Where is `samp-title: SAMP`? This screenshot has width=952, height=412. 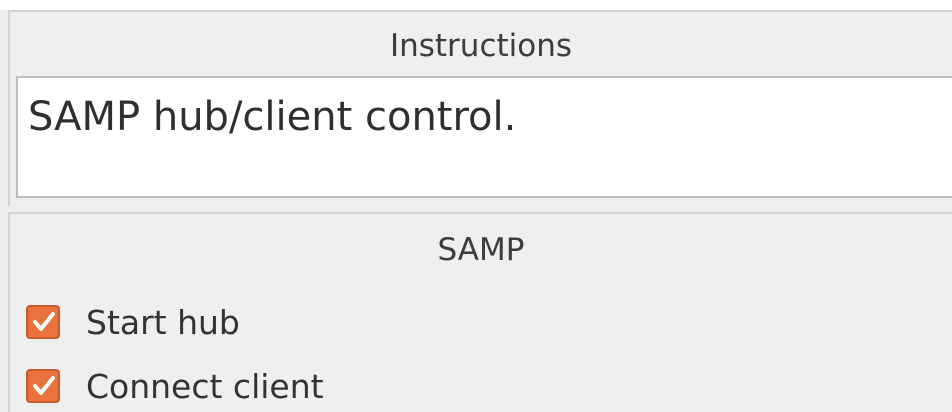 samp-title: SAMP is located at coordinates (481, 250).